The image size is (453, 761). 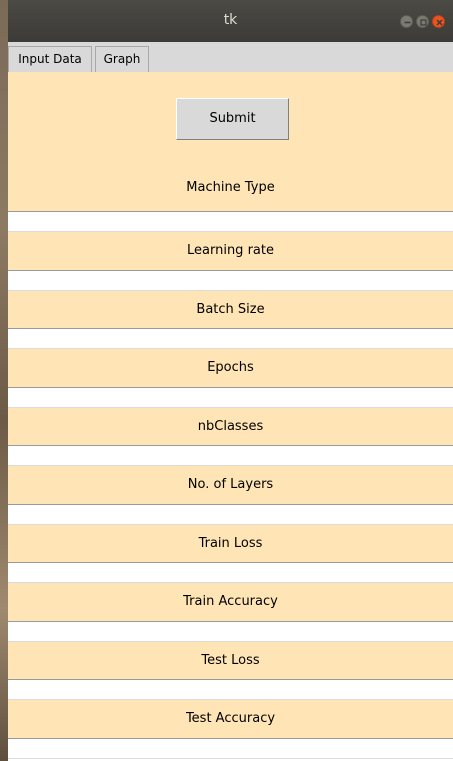 I want to click on no-of-layers-input, so click(x=230, y=514).